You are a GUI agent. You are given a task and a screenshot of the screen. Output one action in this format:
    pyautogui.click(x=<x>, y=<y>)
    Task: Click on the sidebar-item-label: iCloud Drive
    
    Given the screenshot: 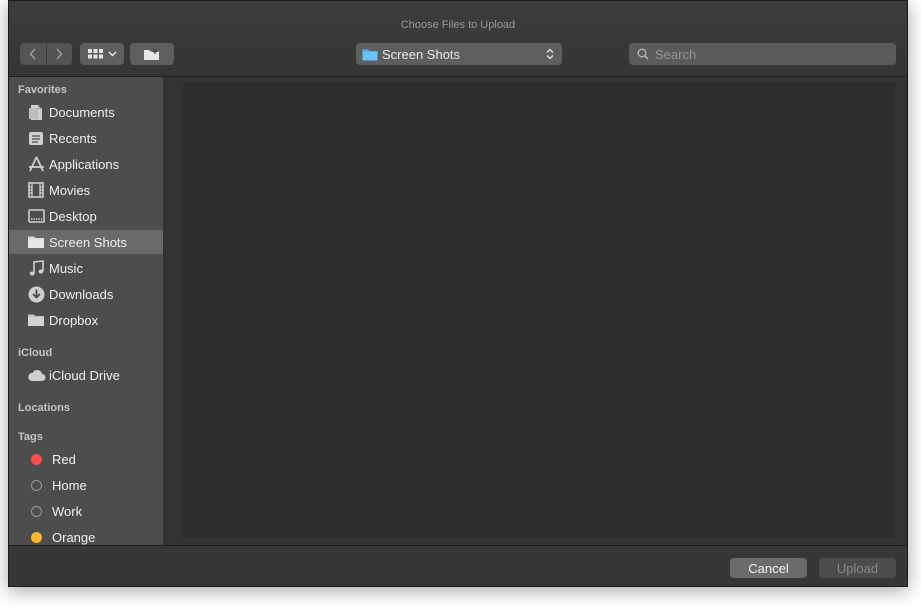 What is the action you would take?
    pyautogui.click(x=84, y=375)
    